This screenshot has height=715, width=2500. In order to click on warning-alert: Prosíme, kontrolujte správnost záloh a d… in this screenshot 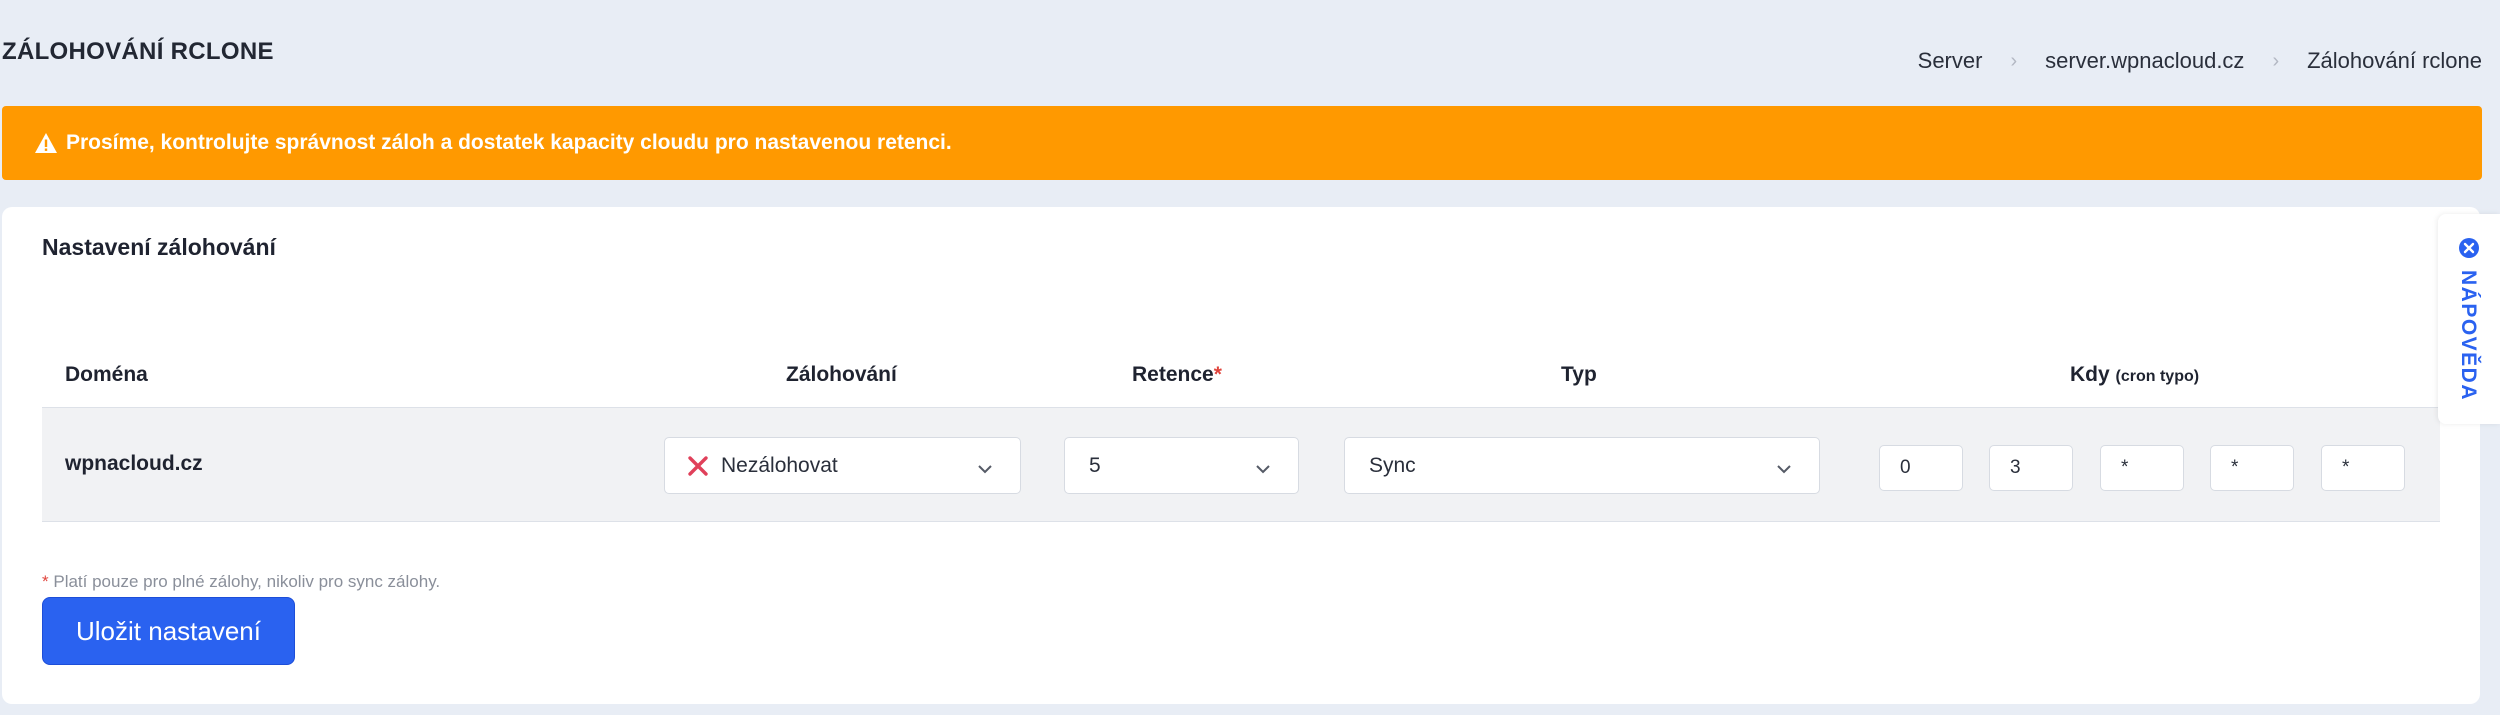, I will do `click(1242, 143)`.